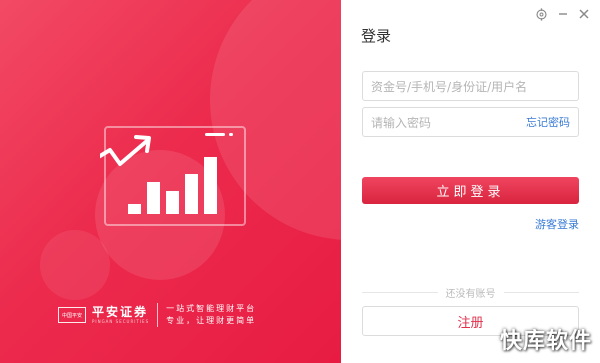  What do you see at coordinates (72, 315) in the screenshot?
I see `pingan-logo: 中国平安` at bounding box center [72, 315].